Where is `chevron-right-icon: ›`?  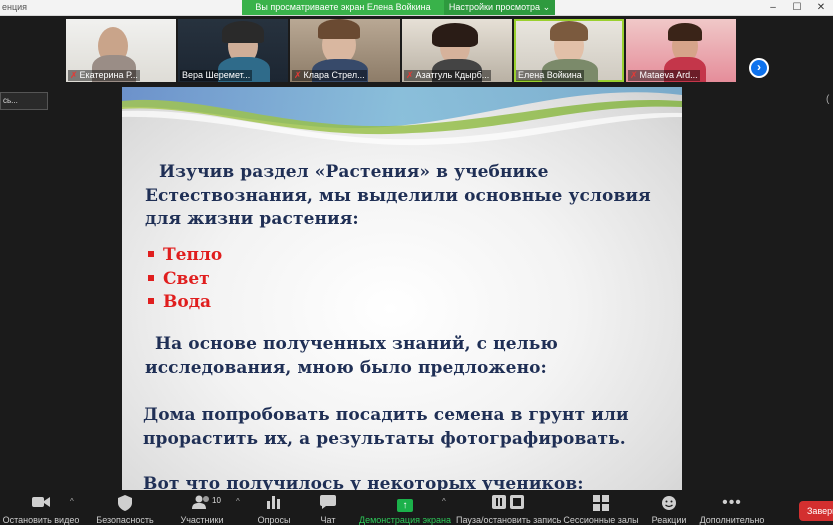
chevron-right-icon: › is located at coordinates (759, 67).